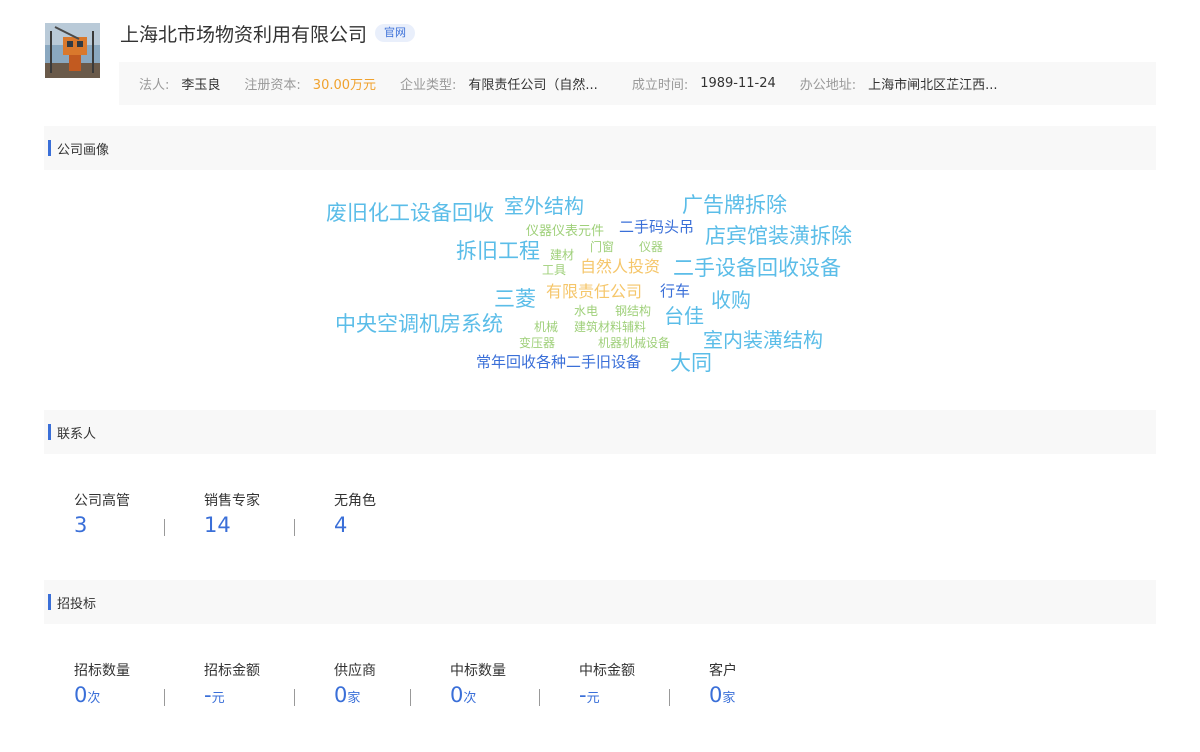 This screenshot has width=1200, height=752. Describe the element at coordinates (217, 525) in the screenshot. I see `stat-value: 14` at that location.